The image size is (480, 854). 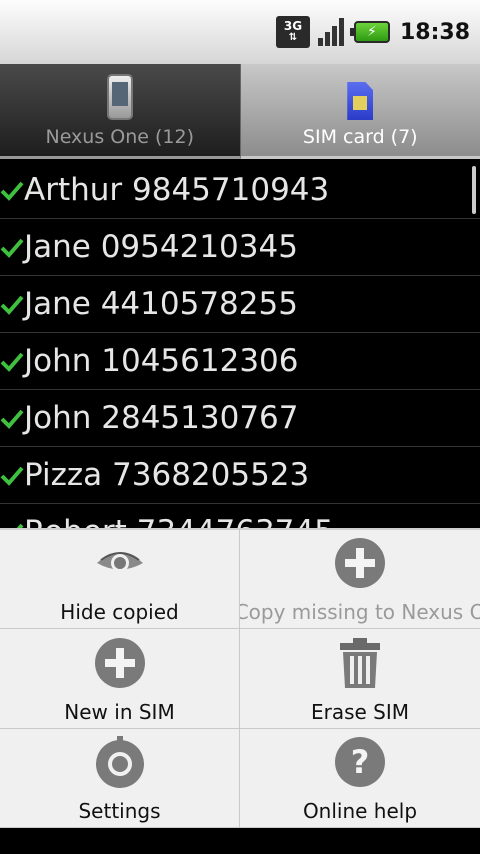 I want to click on contact-name: John 1045612306, so click(x=161, y=361).